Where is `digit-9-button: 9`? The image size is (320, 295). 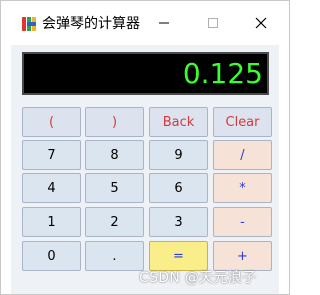 digit-9-button: 9 is located at coordinates (178, 155).